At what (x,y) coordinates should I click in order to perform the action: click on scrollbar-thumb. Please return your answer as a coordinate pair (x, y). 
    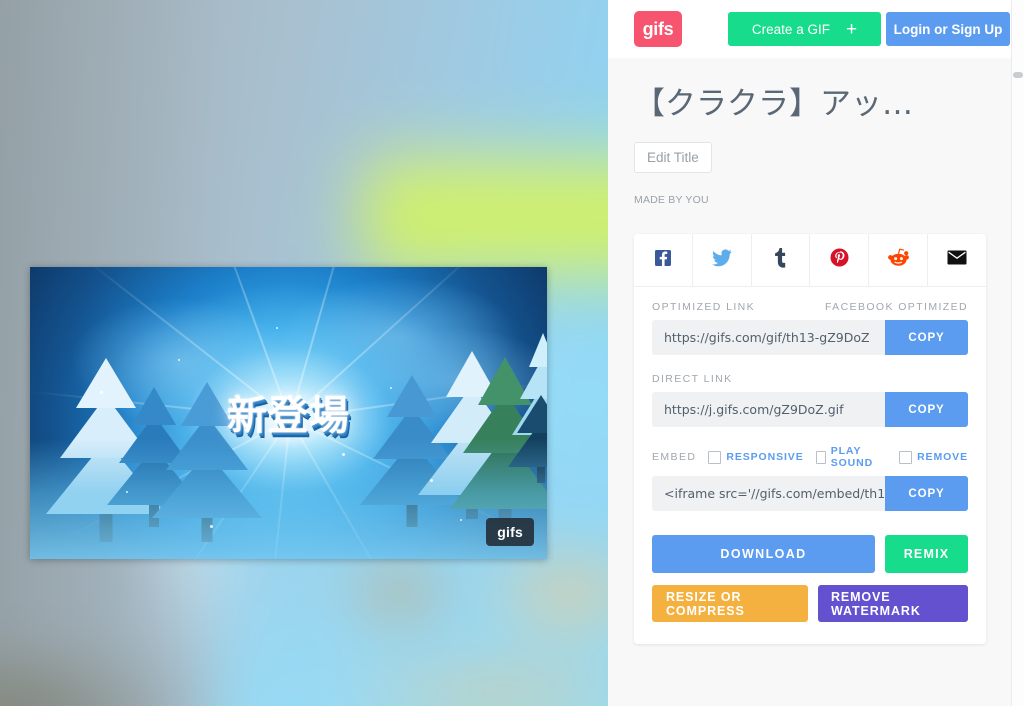
    Looking at the image, I should click on (1018, 75).